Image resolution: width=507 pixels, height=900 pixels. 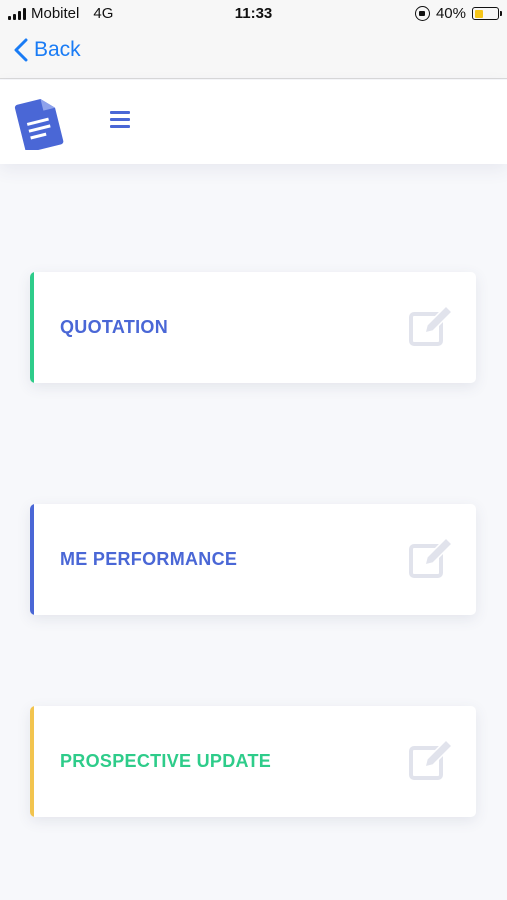 I want to click on back-label: Back, so click(x=57, y=49).